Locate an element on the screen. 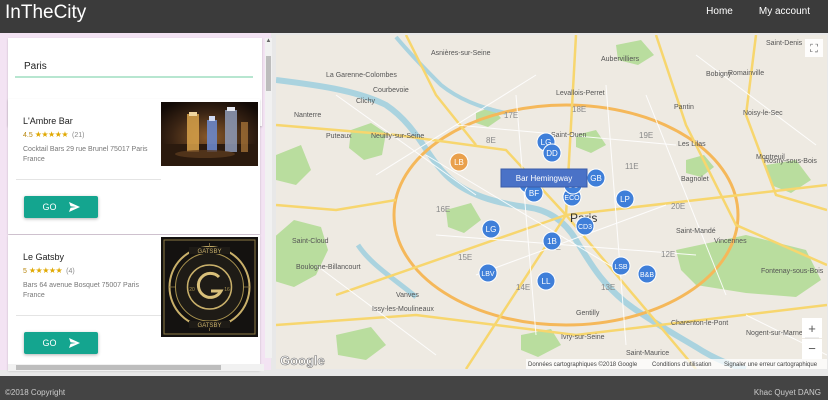  tooltip-label: Bar Hemingway is located at coordinates (544, 178).